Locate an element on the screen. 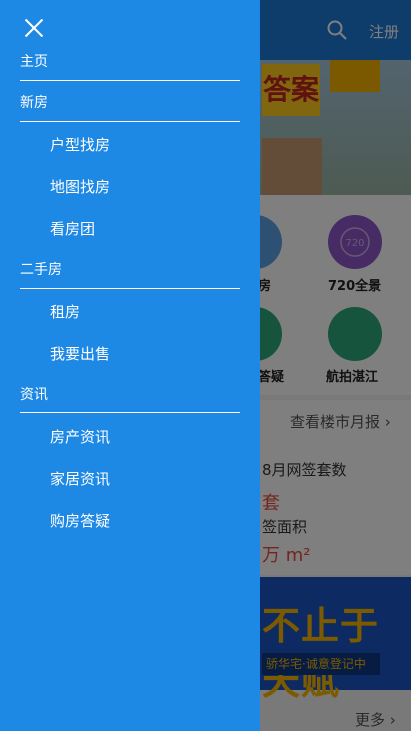 The height and width of the screenshot is (731, 411). drawer-item-resale: 二手房 is located at coordinates (41, 269).